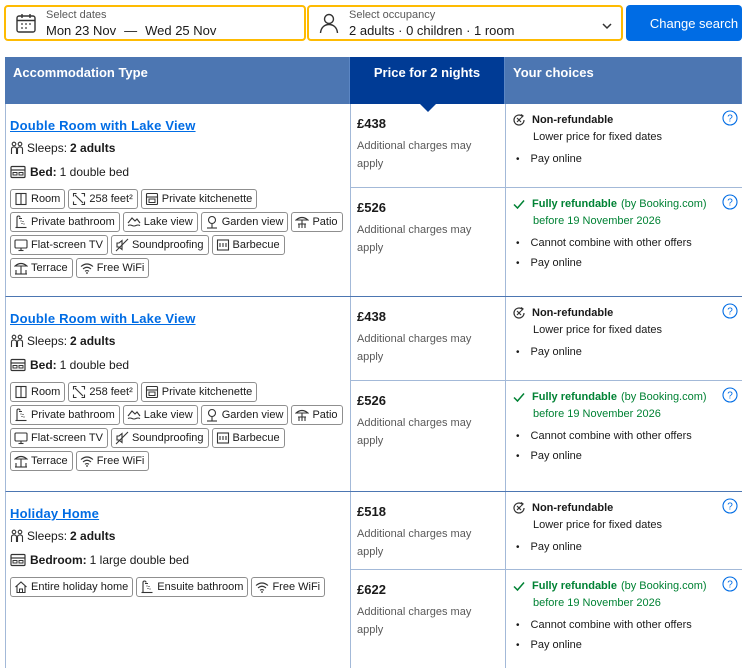 The height and width of the screenshot is (668, 742). I want to click on lake-view-icon, so click(135, 415).